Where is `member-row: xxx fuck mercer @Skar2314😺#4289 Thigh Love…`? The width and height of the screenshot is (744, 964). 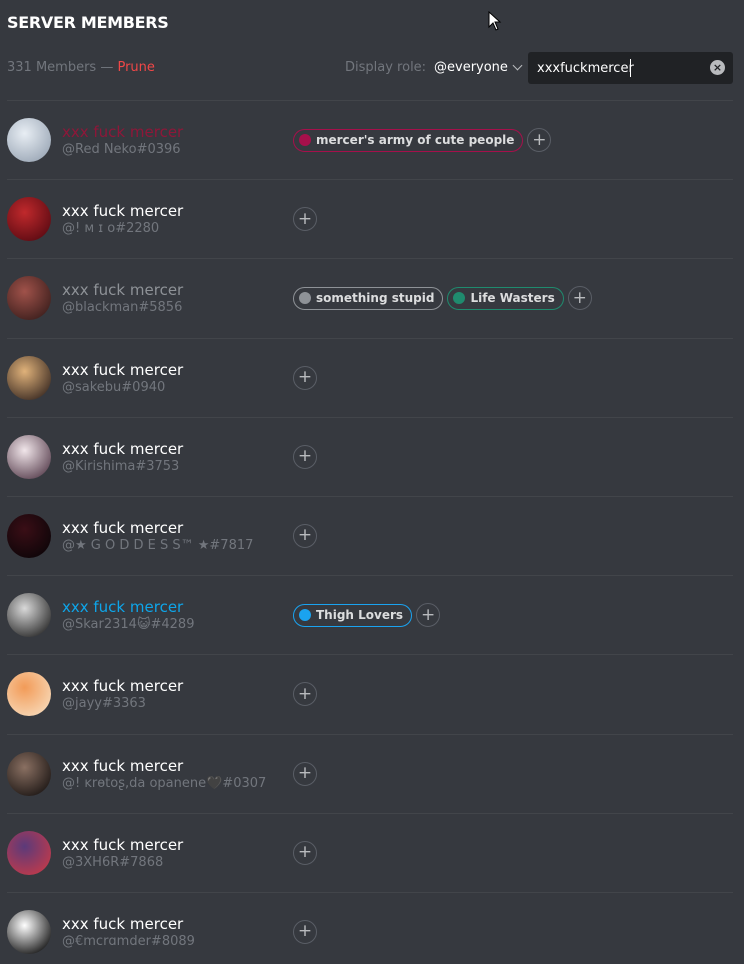 member-row: xxx fuck mercer @Skar2314😺#4289 Thigh Love… is located at coordinates (370, 616).